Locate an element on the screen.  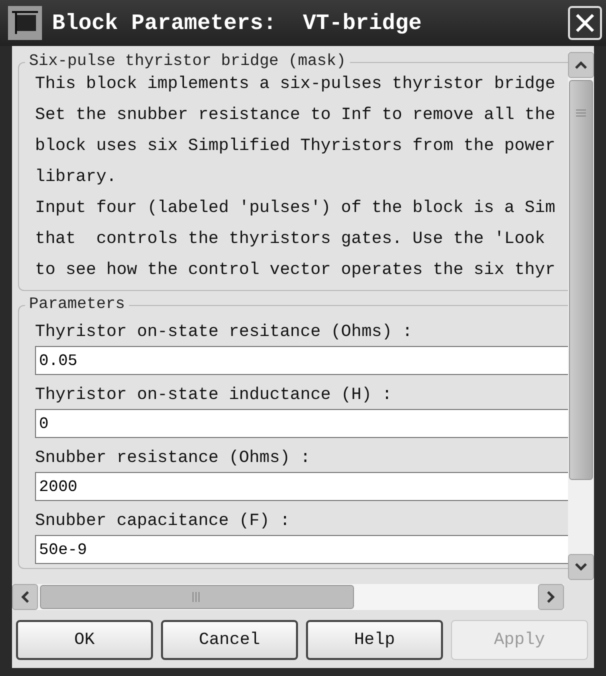
field-label: Thyristor on-state inductance (H) : is located at coordinates (214, 396).